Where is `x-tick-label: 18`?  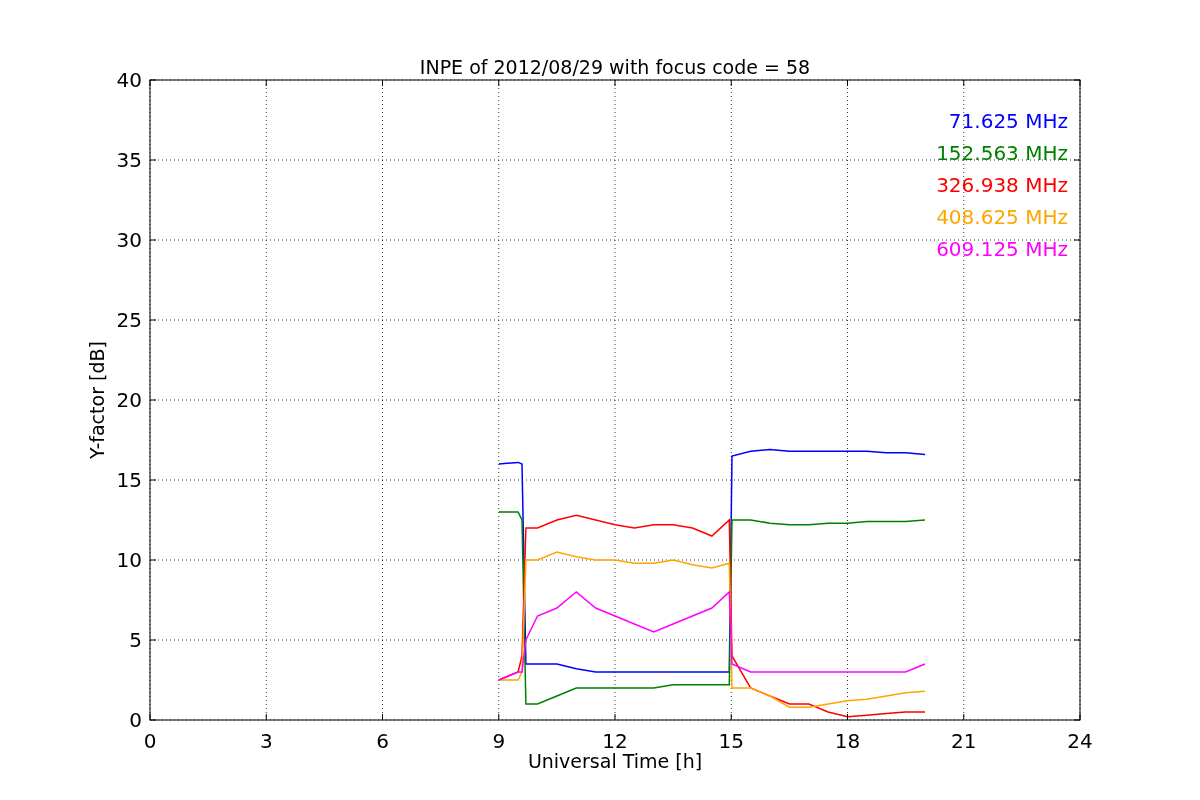 x-tick-label: 18 is located at coordinates (847, 741).